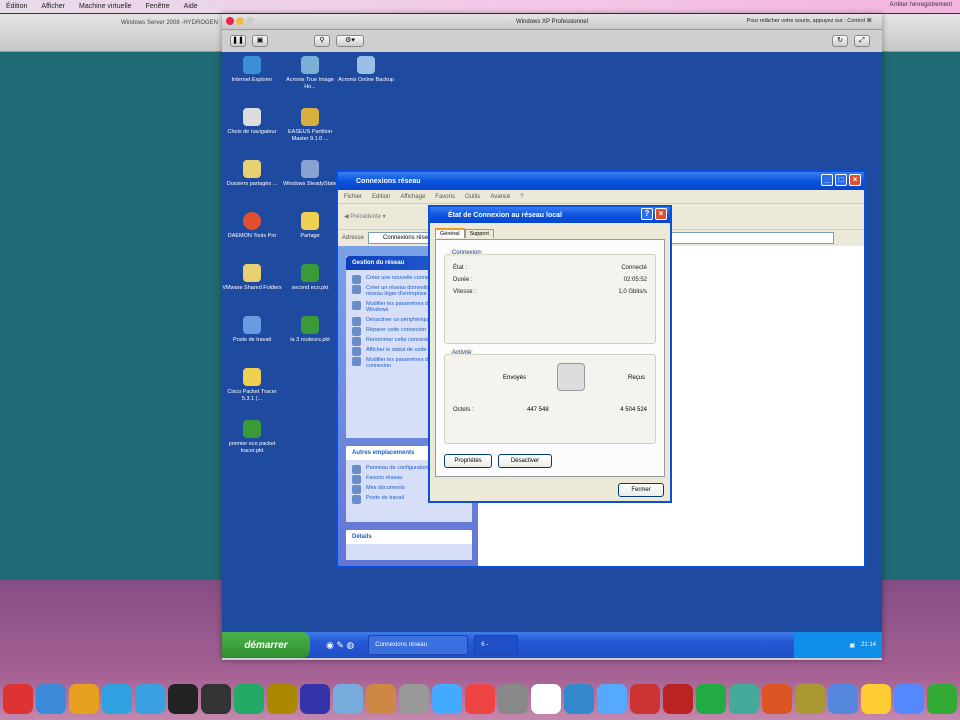  What do you see at coordinates (105, 6) in the screenshot?
I see `menu-machine-virtuelle: Machine virtuelle` at bounding box center [105, 6].